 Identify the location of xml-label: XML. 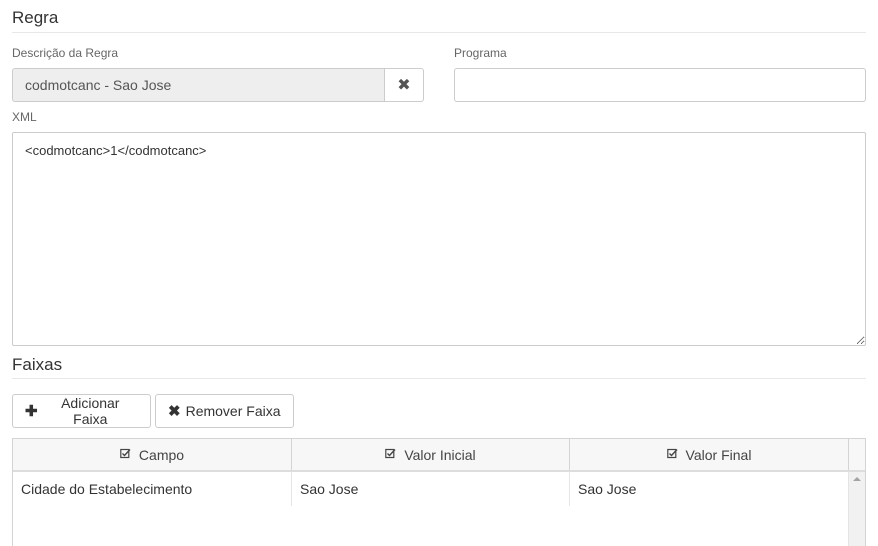
(24, 117).